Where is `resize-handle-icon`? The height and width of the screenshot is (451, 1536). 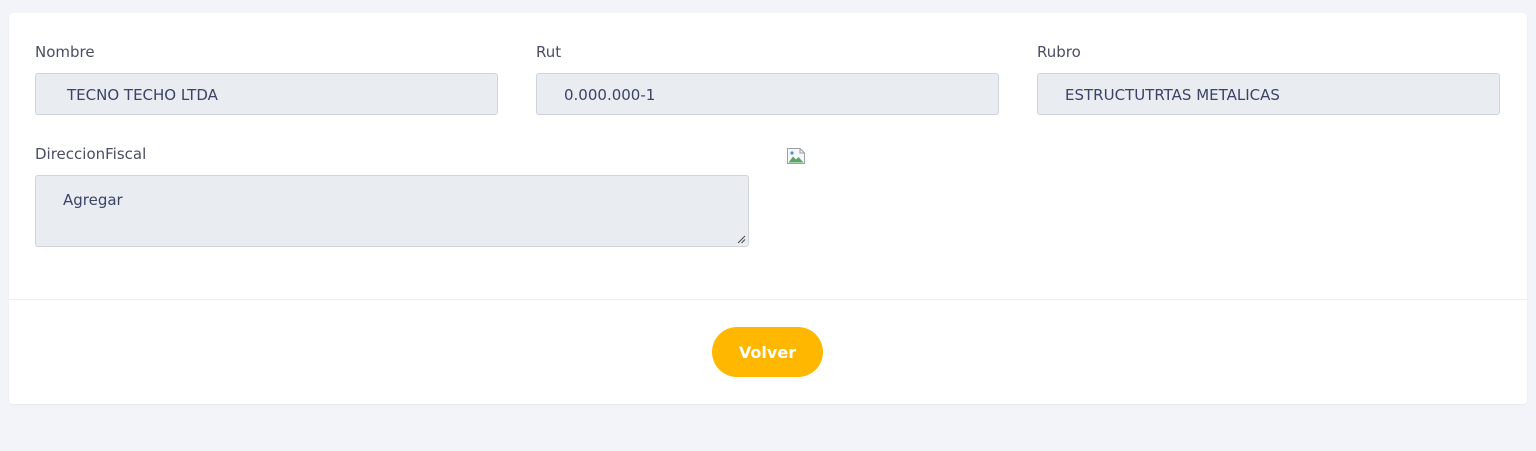
resize-handle-icon is located at coordinates (741, 239).